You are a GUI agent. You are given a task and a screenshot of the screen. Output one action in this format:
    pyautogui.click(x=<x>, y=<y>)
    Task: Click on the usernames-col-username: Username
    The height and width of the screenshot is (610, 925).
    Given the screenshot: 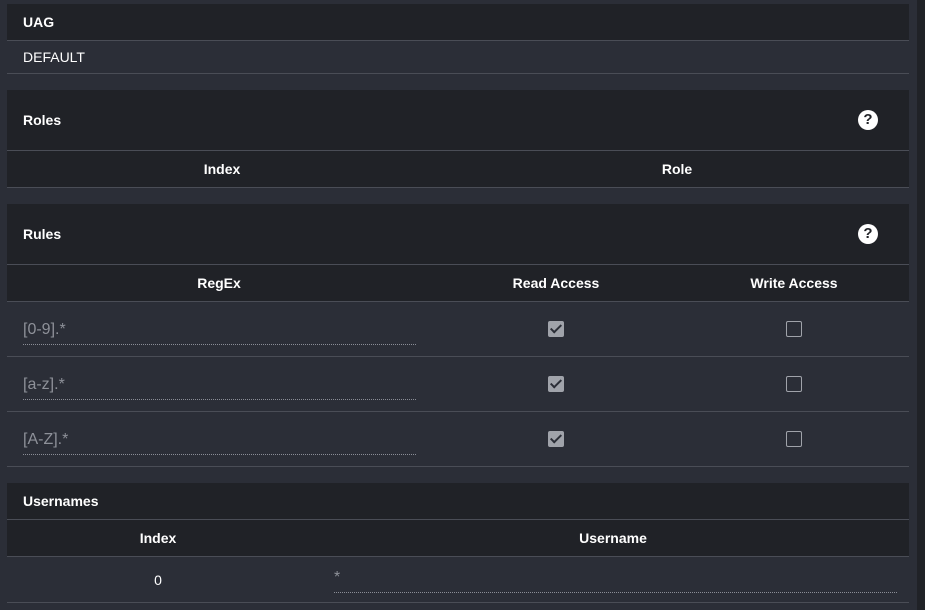 What is the action you would take?
    pyautogui.click(x=613, y=538)
    